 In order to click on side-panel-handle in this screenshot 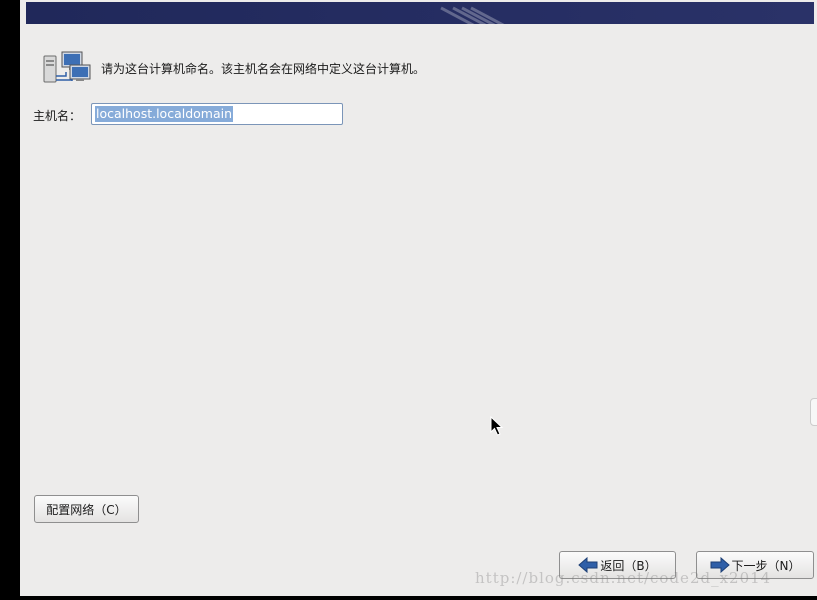, I will do `click(813, 412)`.